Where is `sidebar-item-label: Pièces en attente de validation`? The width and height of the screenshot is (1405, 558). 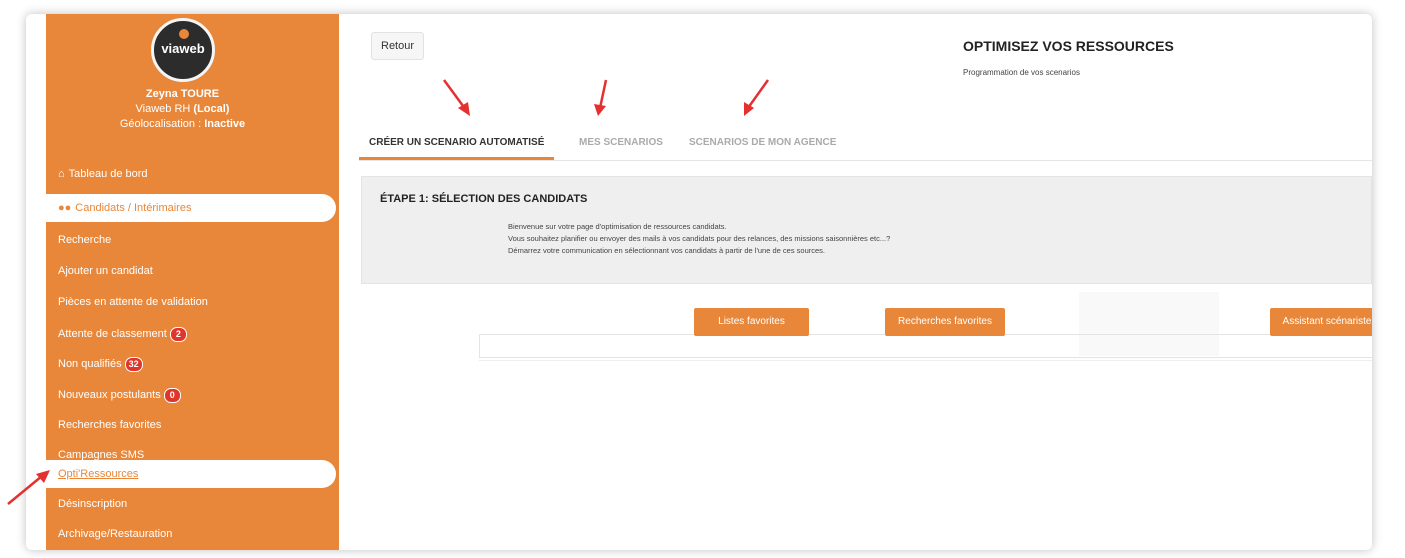
sidebar-item-label: Pièces en attente de validation is located at coordinates (133, 302).